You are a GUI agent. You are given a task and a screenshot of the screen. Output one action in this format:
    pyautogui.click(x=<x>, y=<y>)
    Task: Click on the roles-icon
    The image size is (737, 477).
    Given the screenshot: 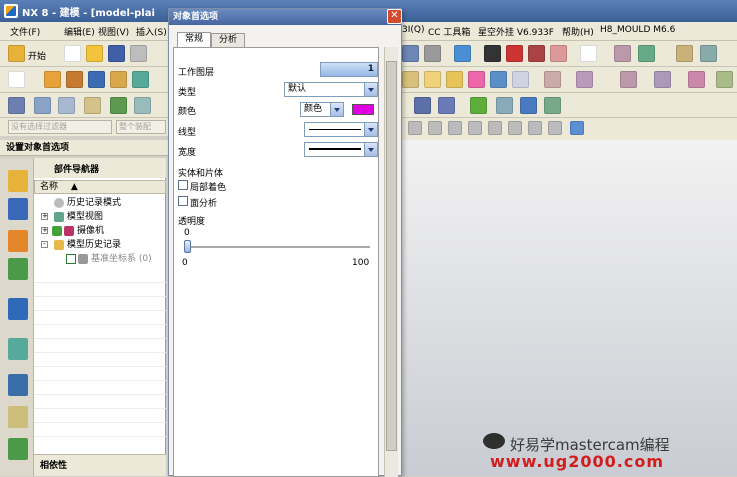 What is the action you would take?
    pyautogui.click(x=18, y=449)
    